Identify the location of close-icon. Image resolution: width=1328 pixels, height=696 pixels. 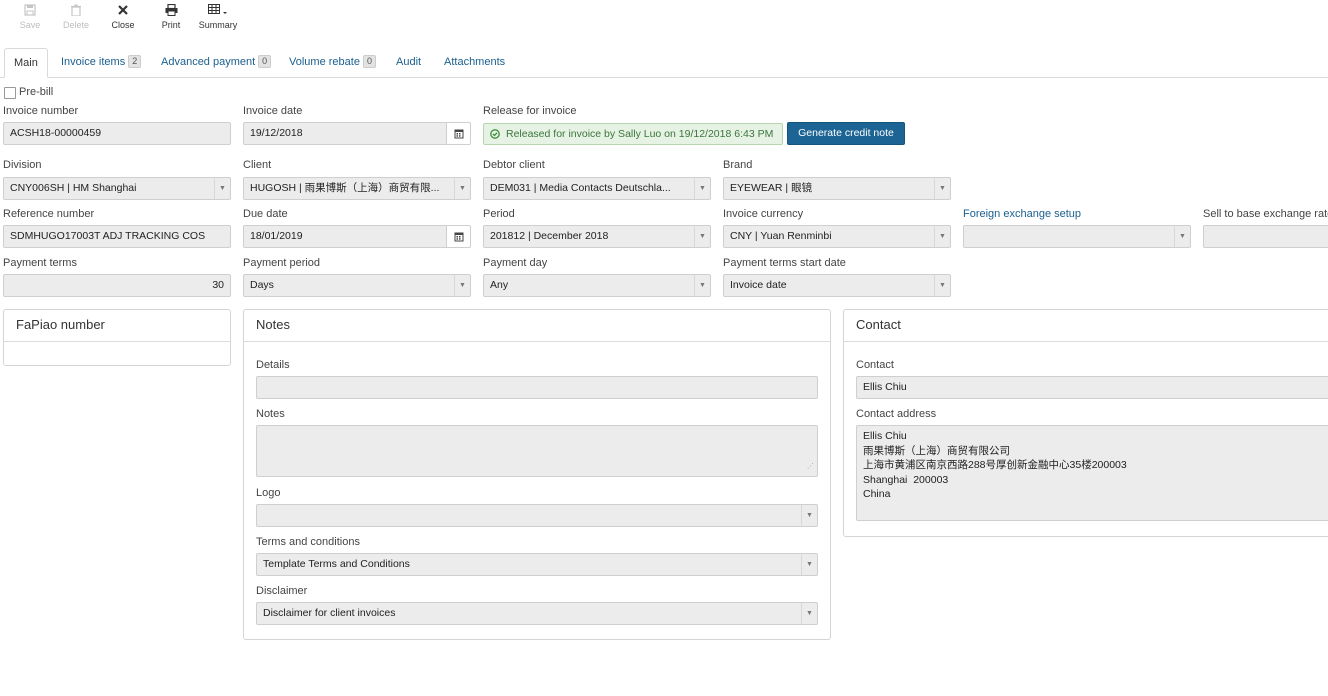
(123, 12).